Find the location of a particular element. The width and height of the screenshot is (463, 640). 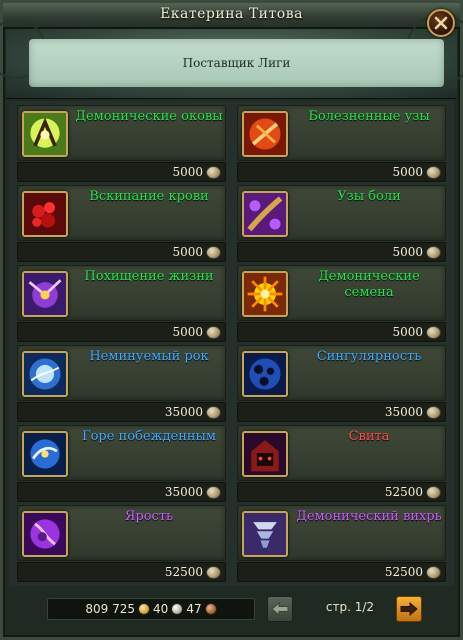

arrow-right-icon is located at coordinates (409, 609).